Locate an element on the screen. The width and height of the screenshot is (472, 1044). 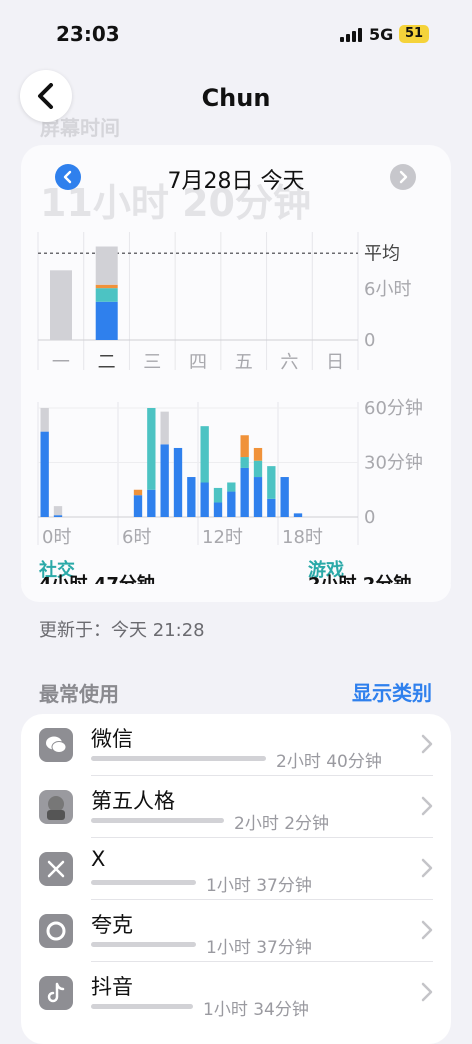
usage-time: 1小时 34分钟 is located at coordinates (256, 1010).